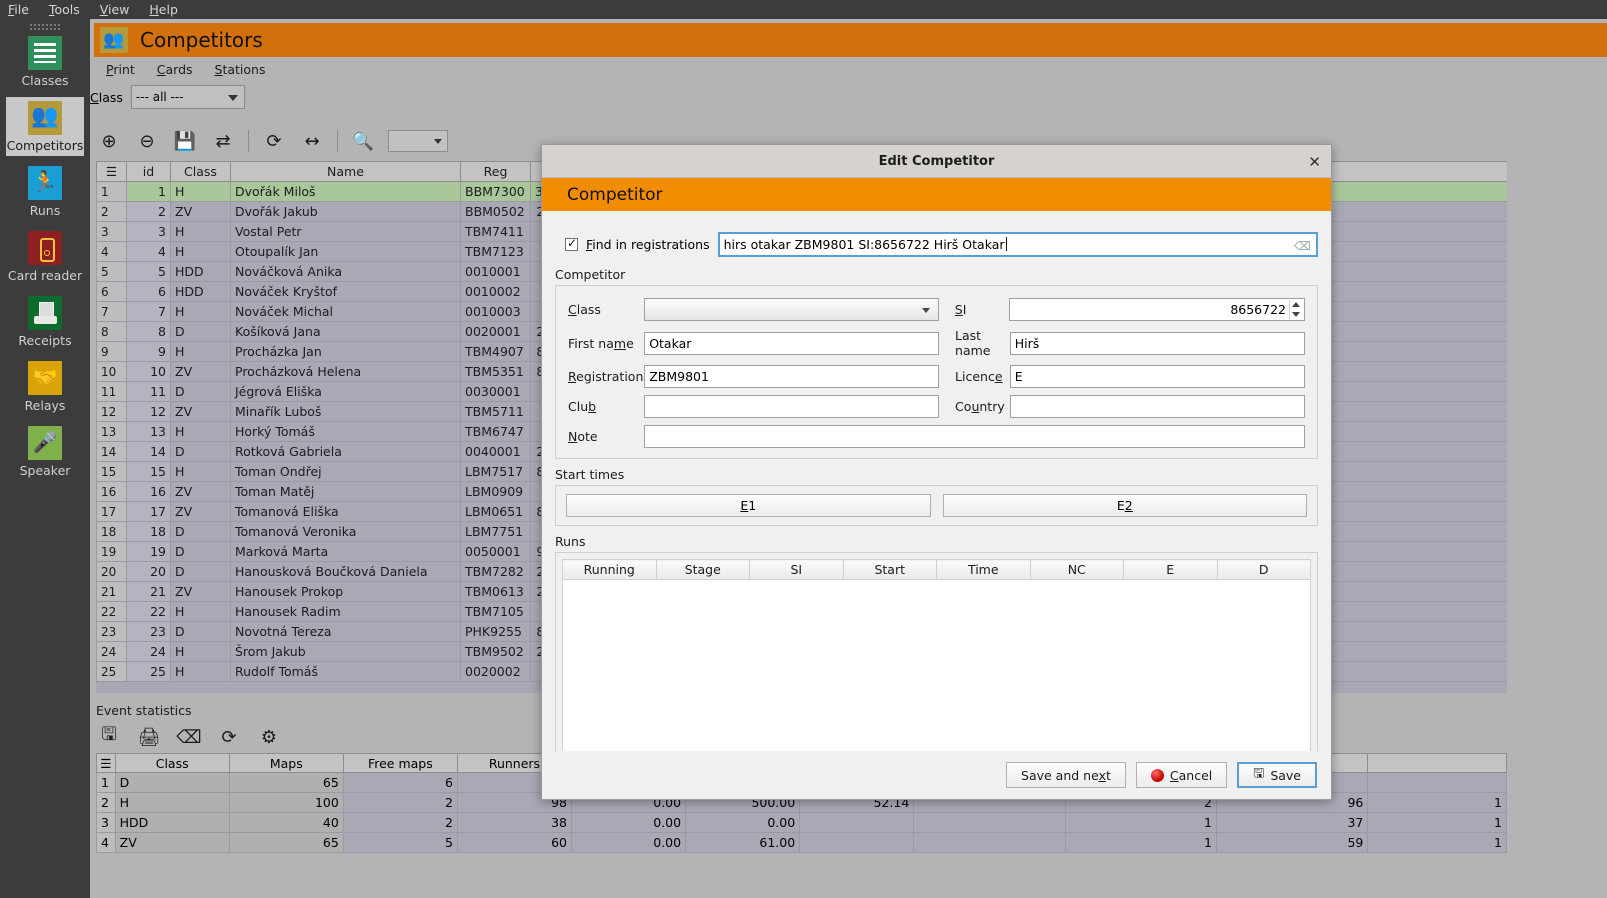 The height and width of the screenshot is (898, 1607). I want to click on menu-file: FFileile, so click(18, 9).